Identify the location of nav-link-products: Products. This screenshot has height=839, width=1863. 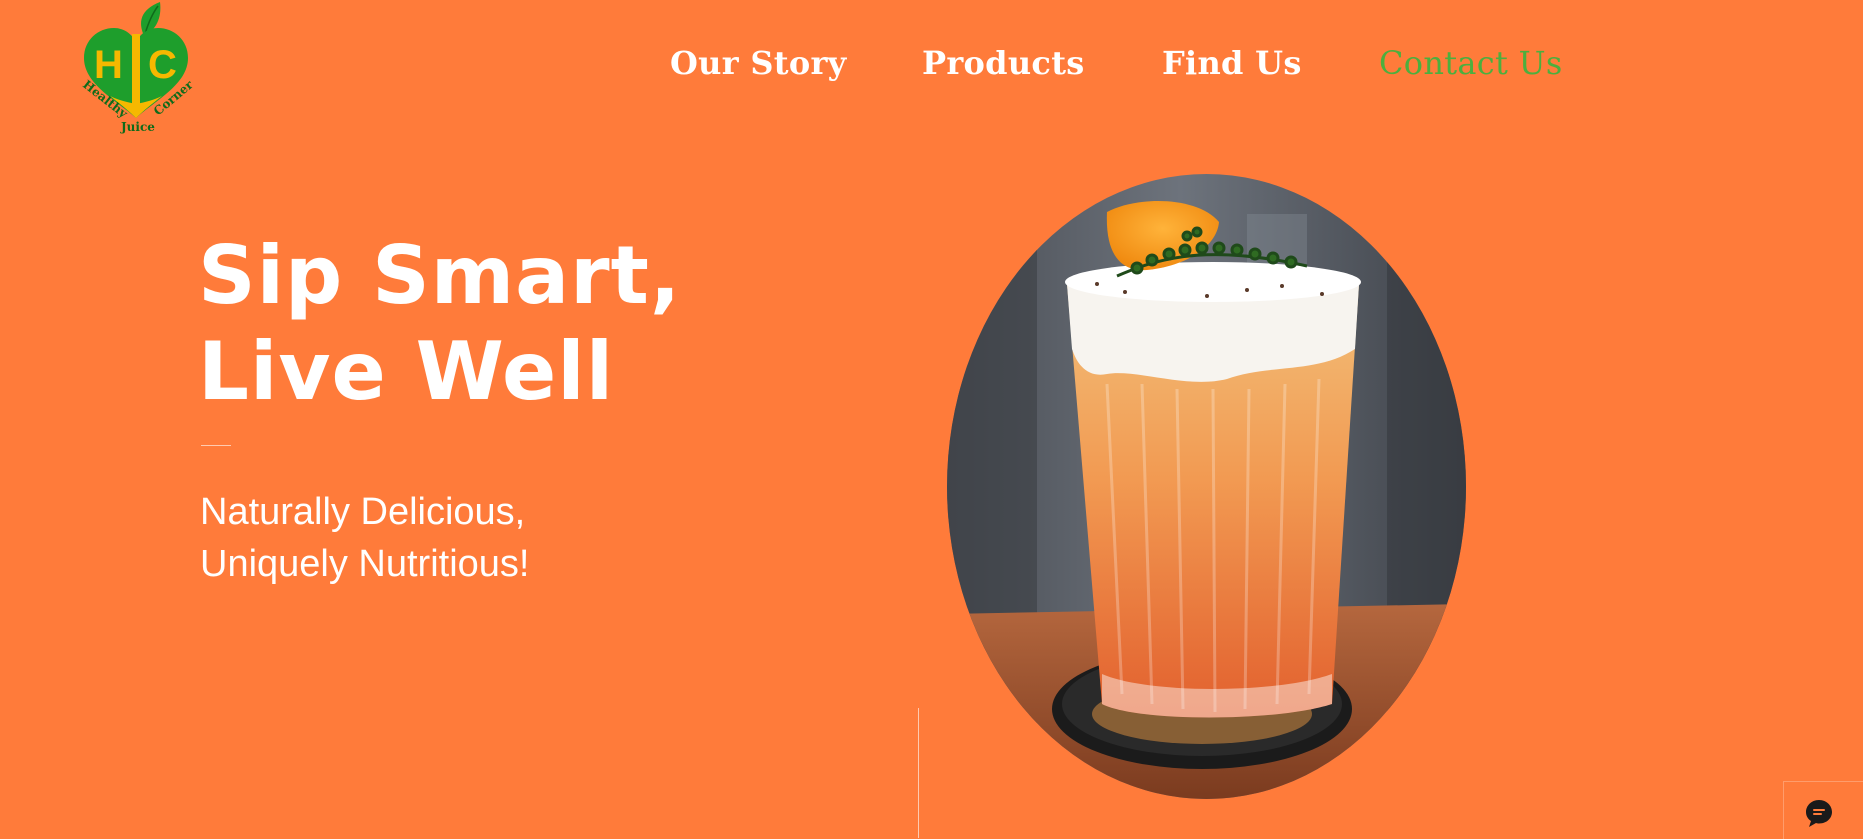
(1003, 63).